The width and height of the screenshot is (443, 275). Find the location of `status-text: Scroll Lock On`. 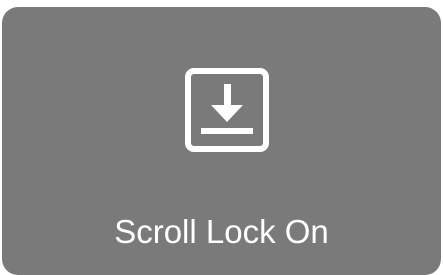

status-text: Scroll Lock On is located at coordinates (221, 231).